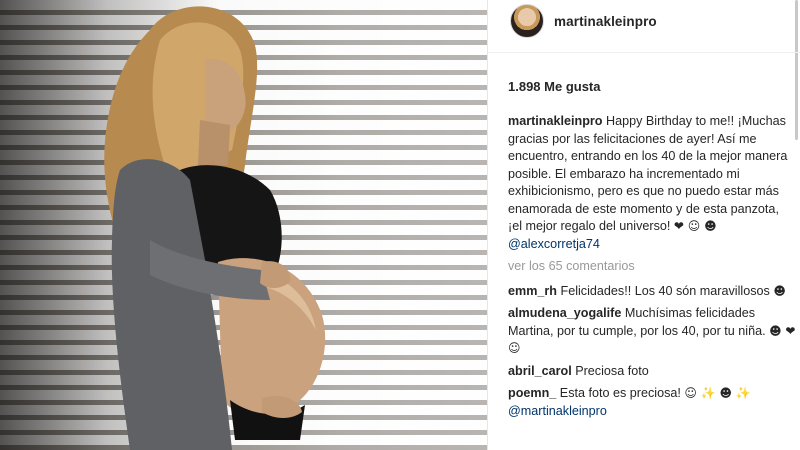  I want to click on comment-username: emm_rh, so click(532, 291).